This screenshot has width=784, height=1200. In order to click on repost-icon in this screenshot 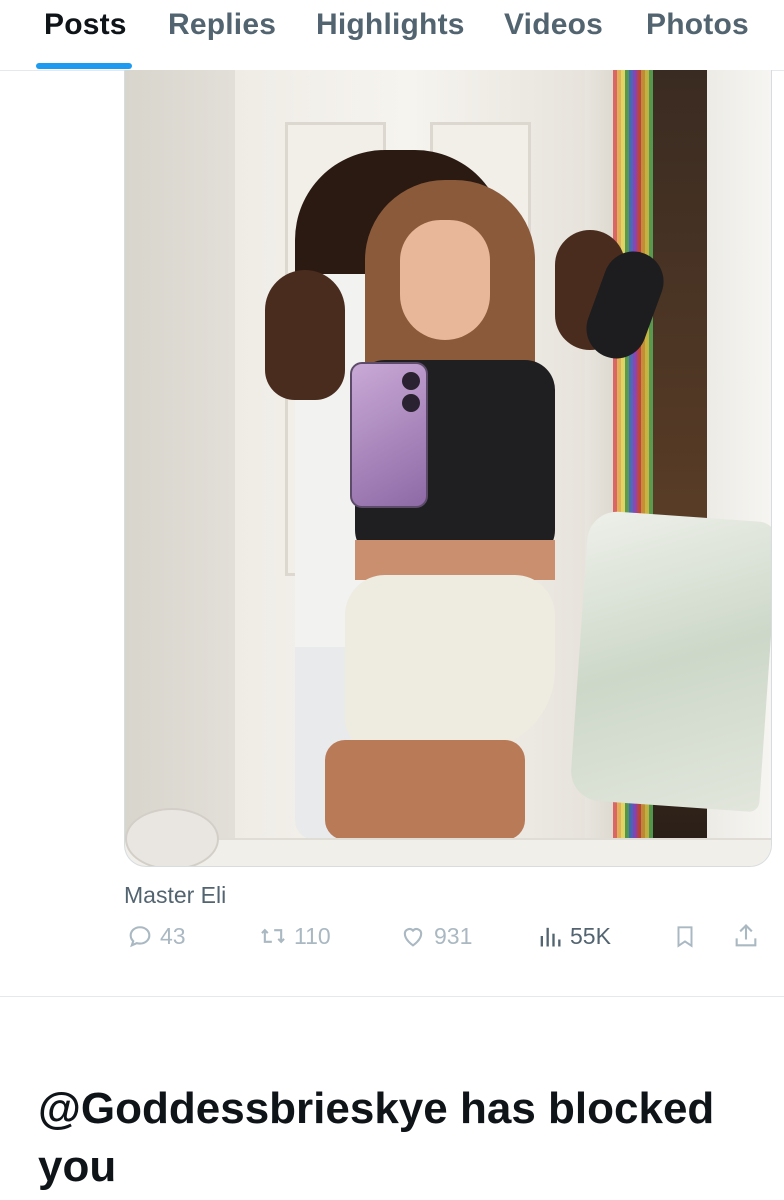, I will do `click(273, 936)`.